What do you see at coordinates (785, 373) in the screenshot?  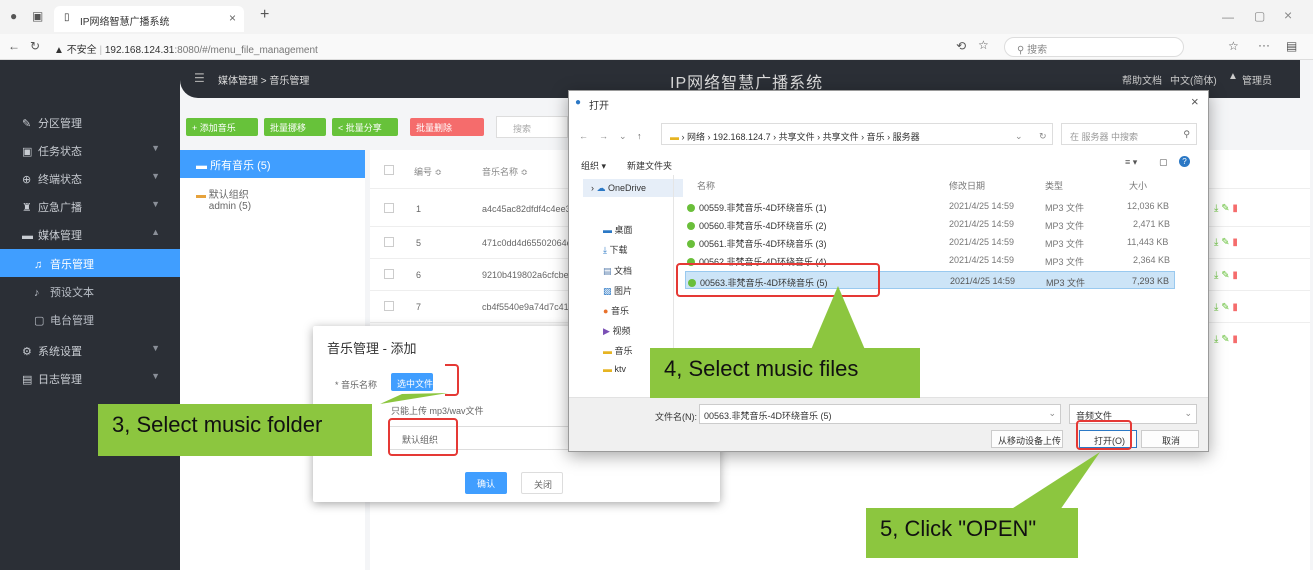 I see `callout-step-4: 4, Select music files` at bounding box center [785, 373].